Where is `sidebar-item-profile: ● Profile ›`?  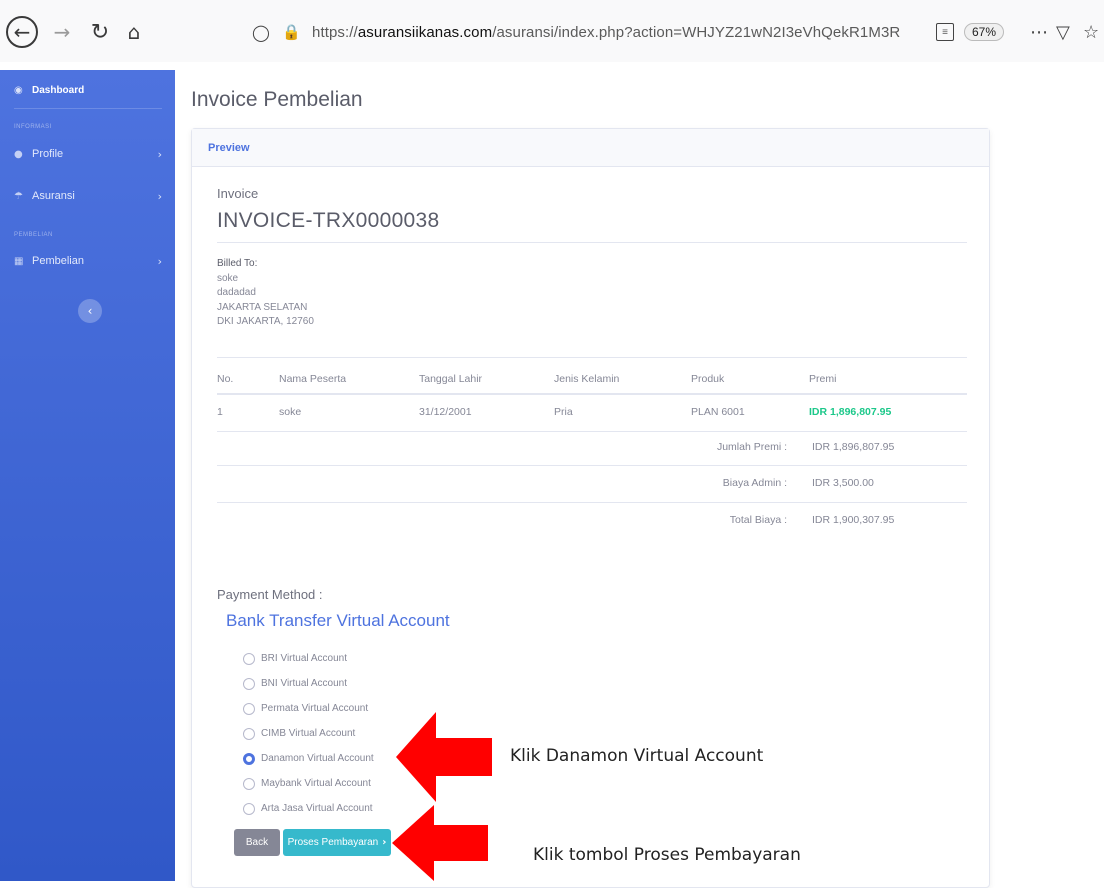 sidebar-item-profile: ● Profile › is located at coordinates (88, 154).